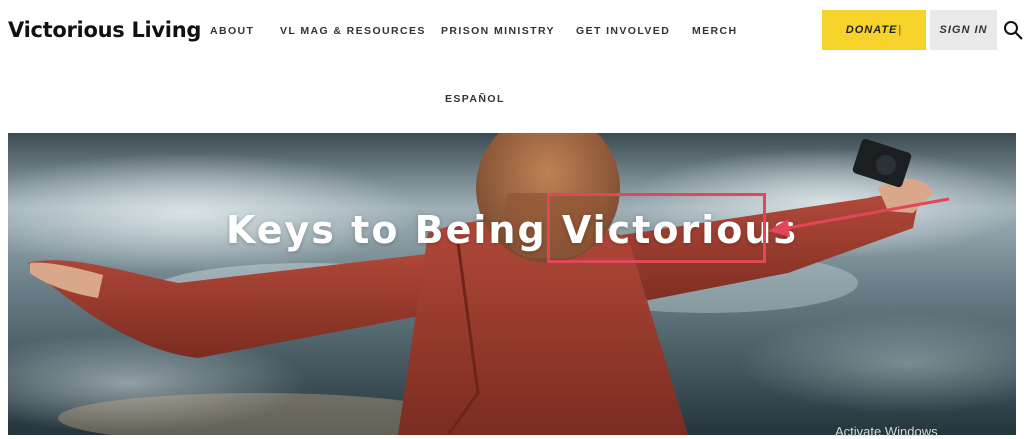 This screenshot has height=439, width=1024. I want to click on text-cursor: |, so click(900, 30).